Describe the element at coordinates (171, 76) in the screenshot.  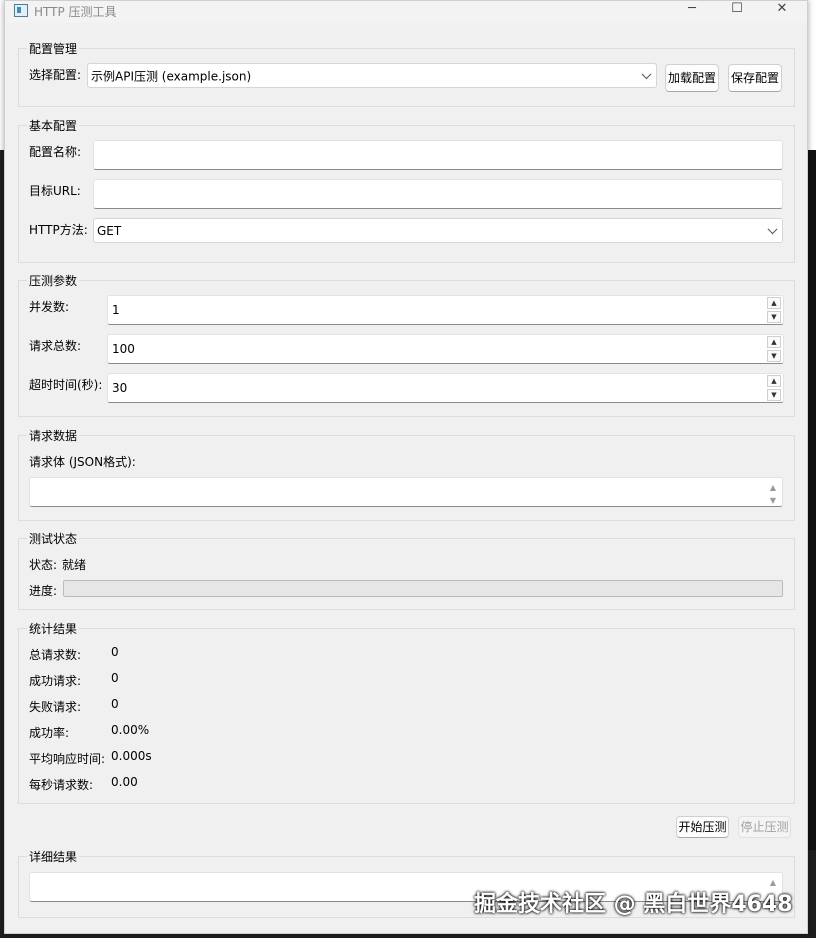
I see `config-select-value: 示例API压测 (example.json)` at that location.